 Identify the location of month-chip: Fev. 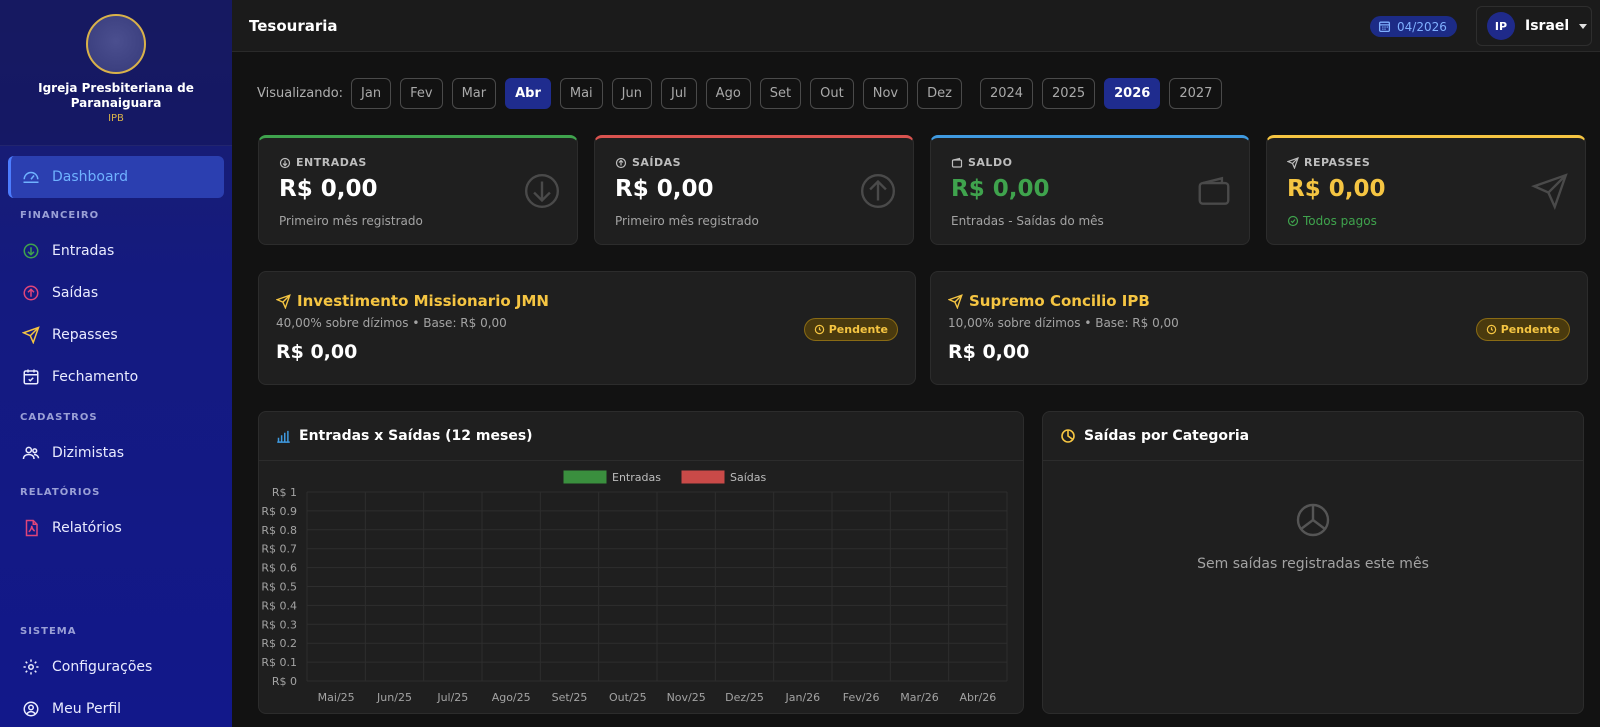
(421, 93).